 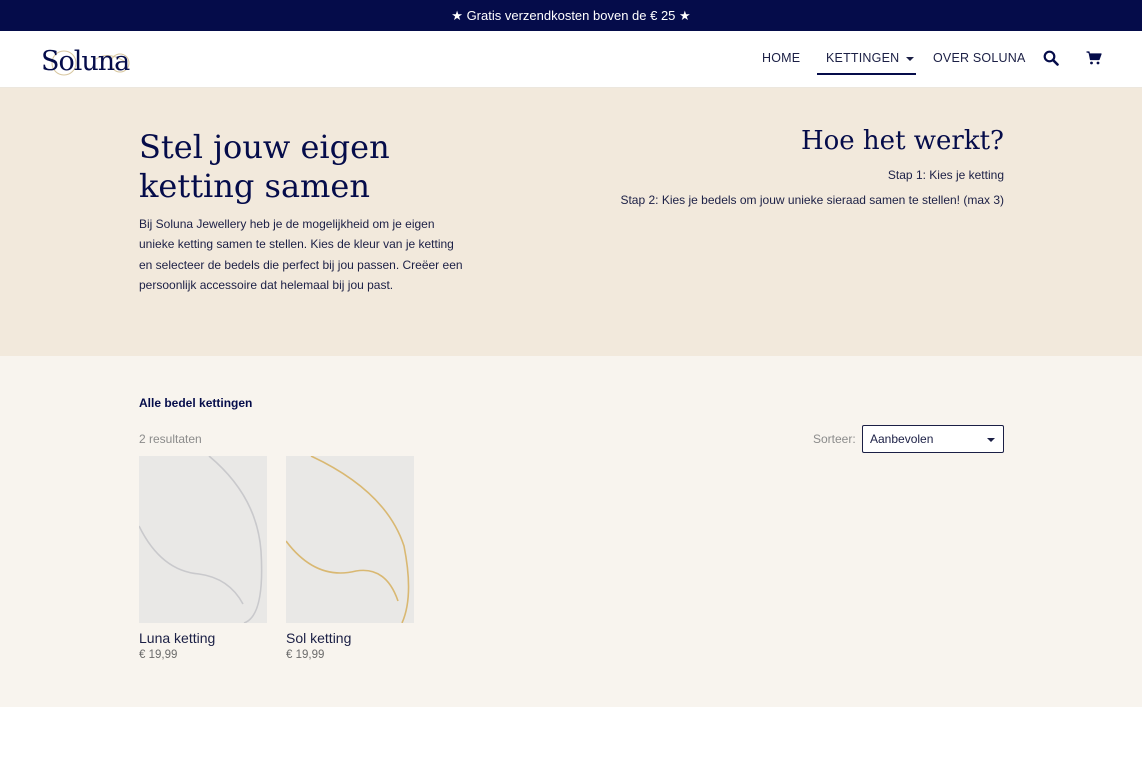 What do you see at coordinates (902, 439) in the screenshot?
I see `sort-select-value: Aanbevolen` at bounding box center [902, 439].